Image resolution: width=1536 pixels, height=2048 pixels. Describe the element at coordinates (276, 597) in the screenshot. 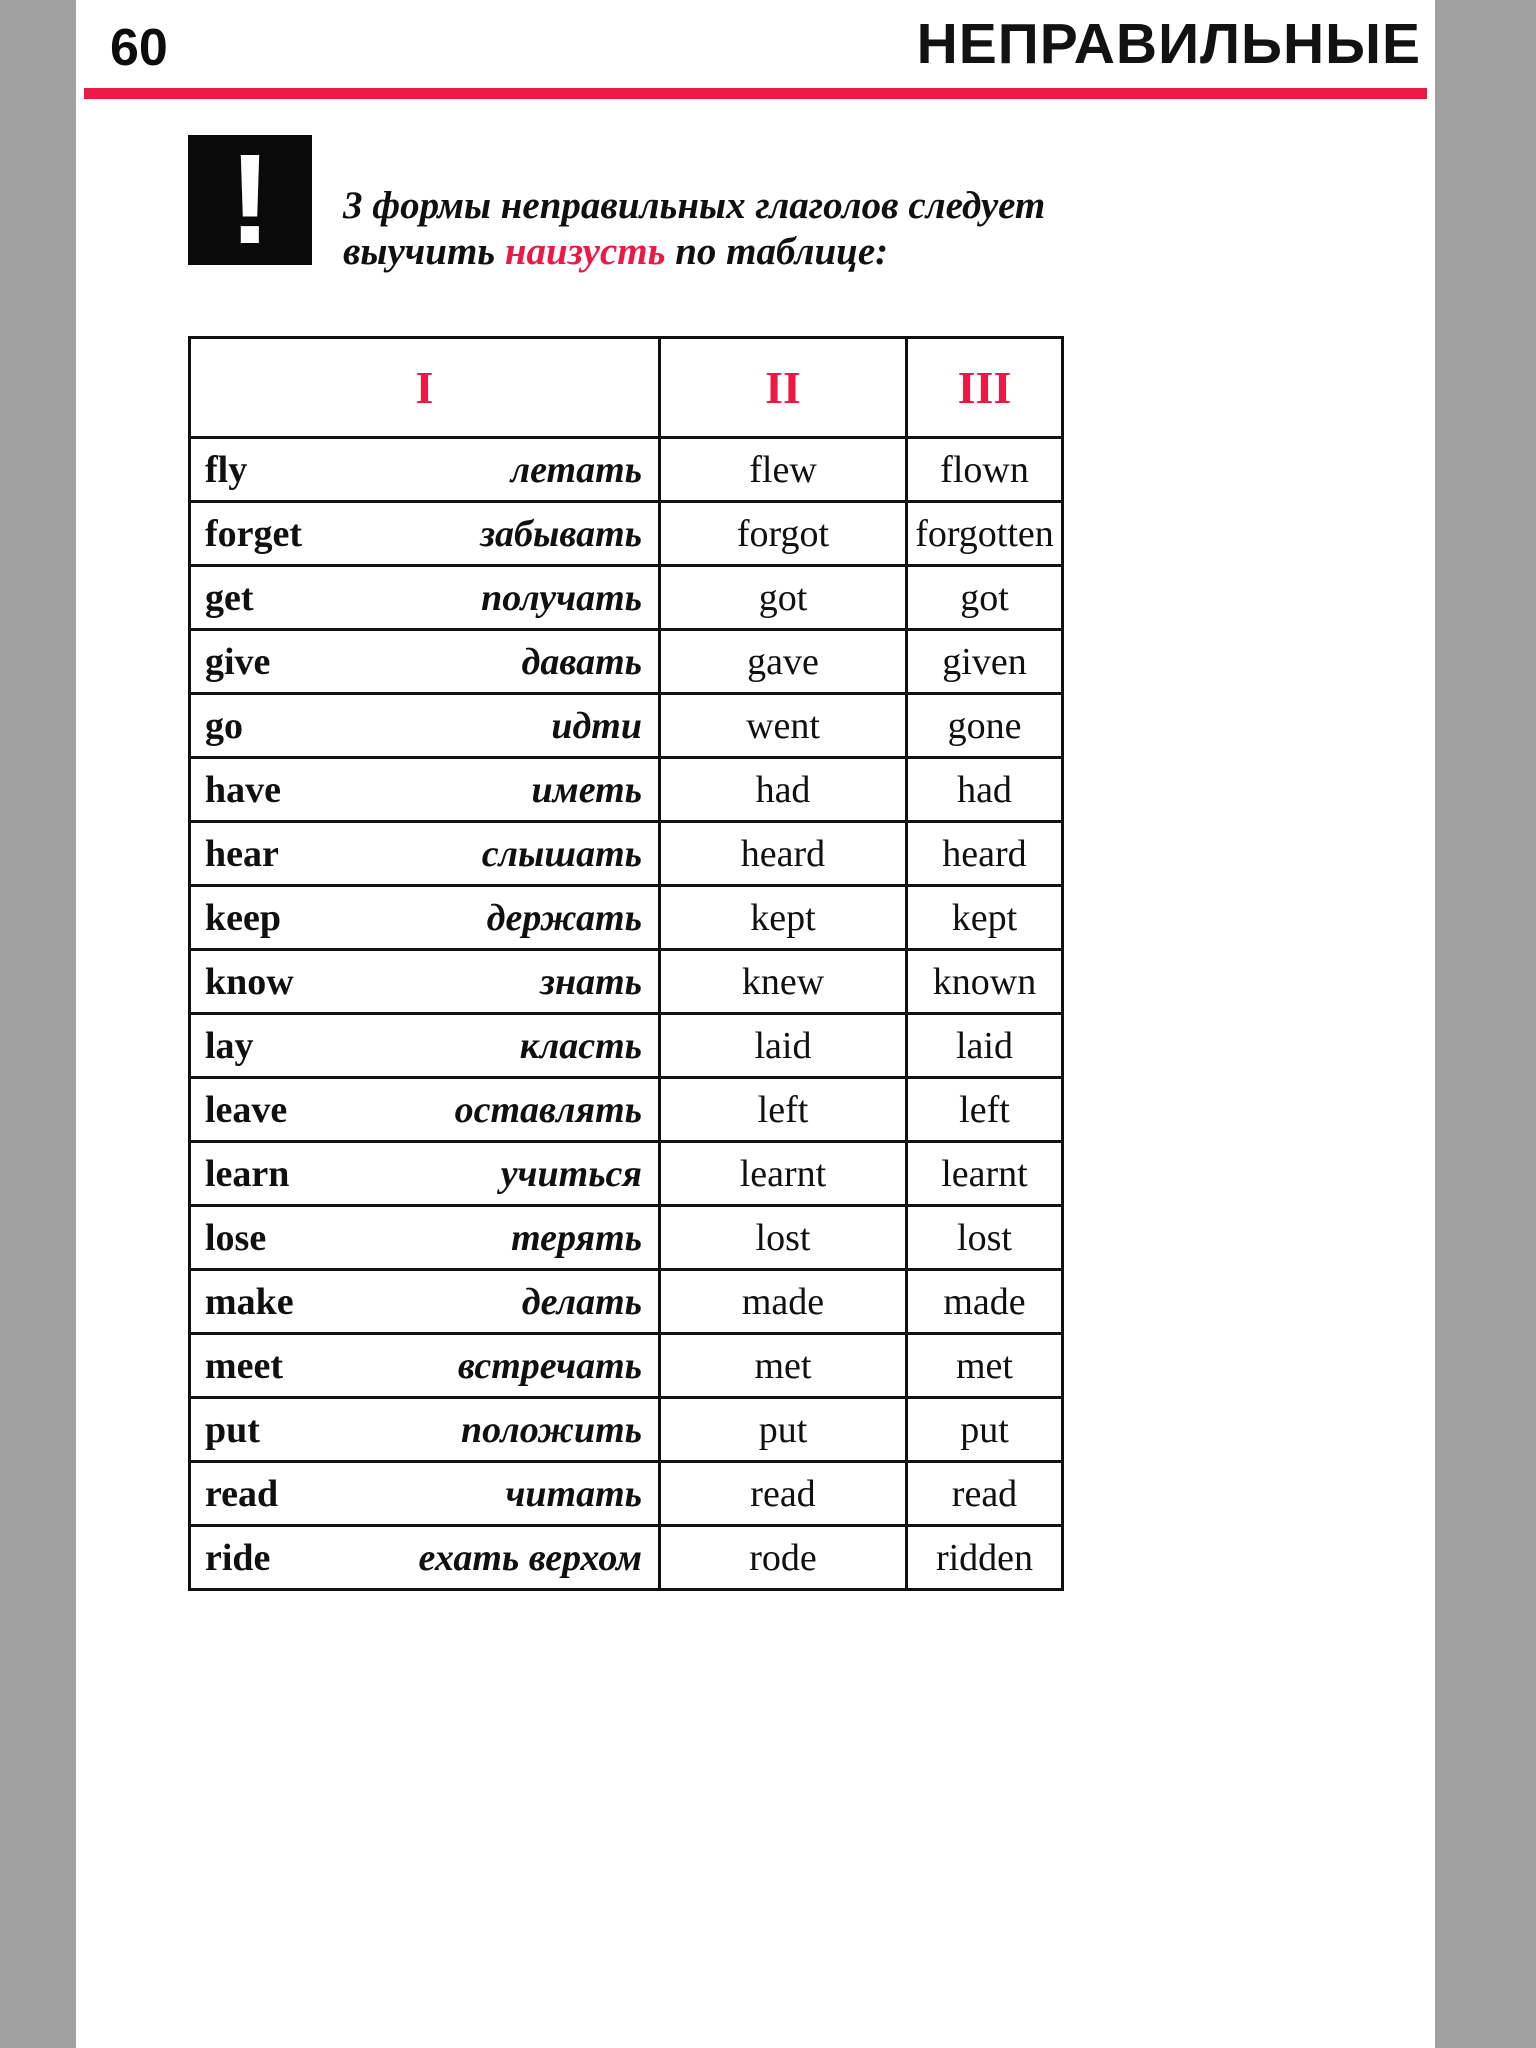

I see `verb-infinitive: get` at that location.